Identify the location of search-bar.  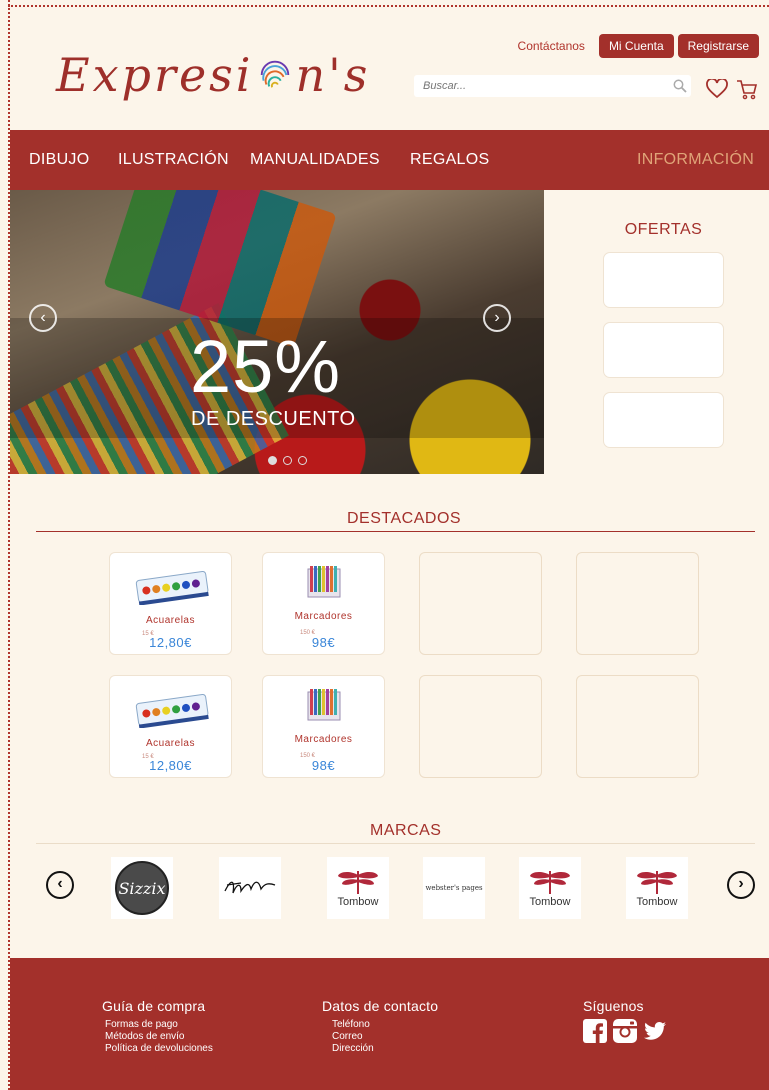
(552, 86).